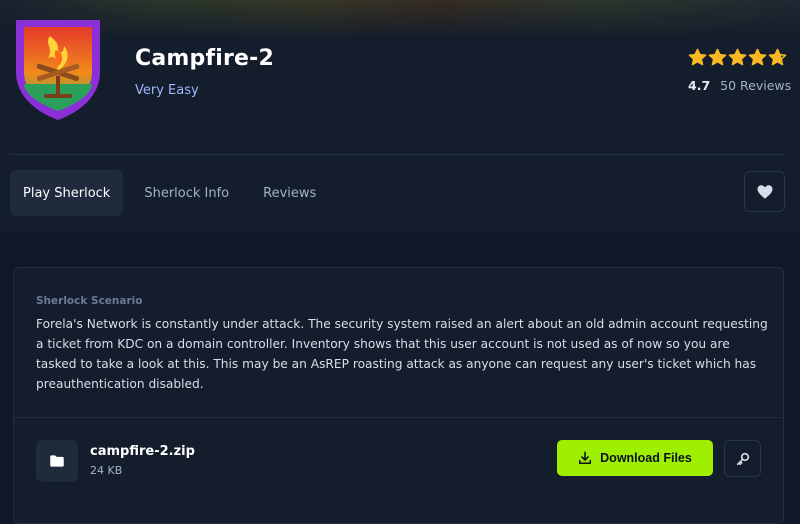 The image size is (800, 524). I want to click on file-name: campfire-2.zip, so click(142, 451).